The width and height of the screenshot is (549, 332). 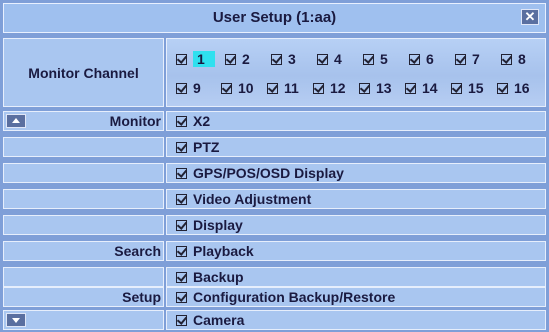 I want to click on channel-checkbox-10: 10, so click(x=237, y=88).